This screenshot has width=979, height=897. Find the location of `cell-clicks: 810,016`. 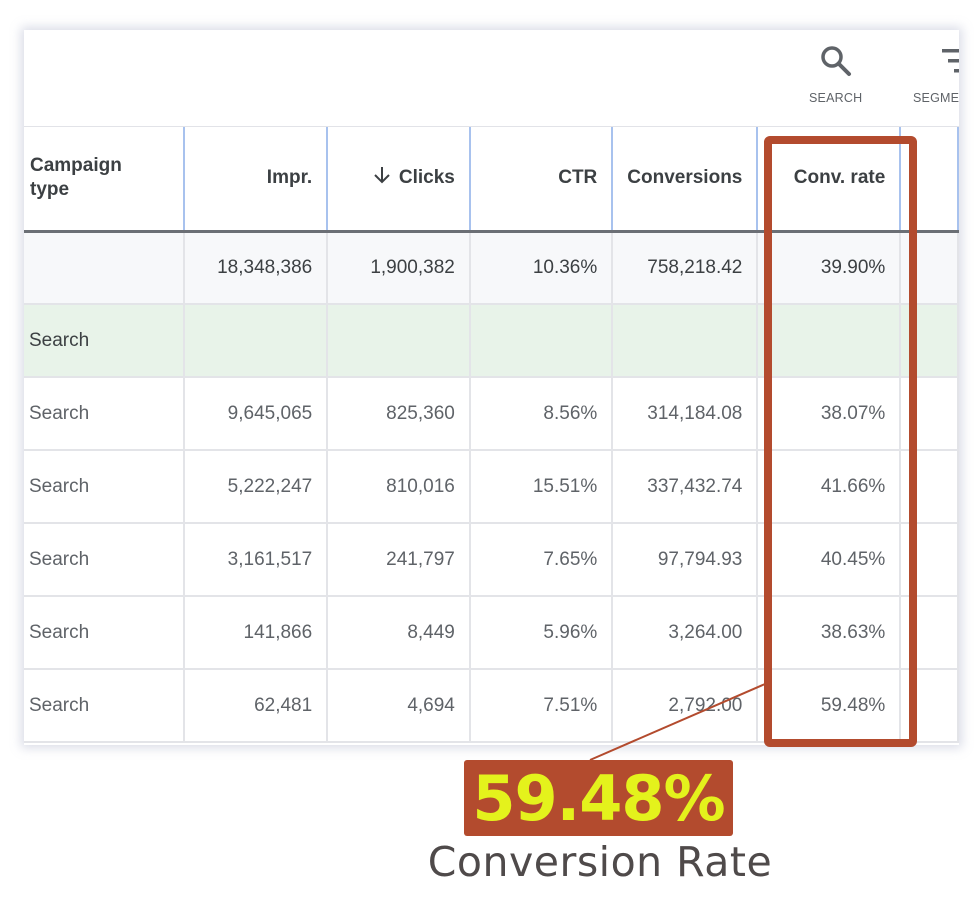

cell-clicks: 810,016 is located at coordinates (399, 487).